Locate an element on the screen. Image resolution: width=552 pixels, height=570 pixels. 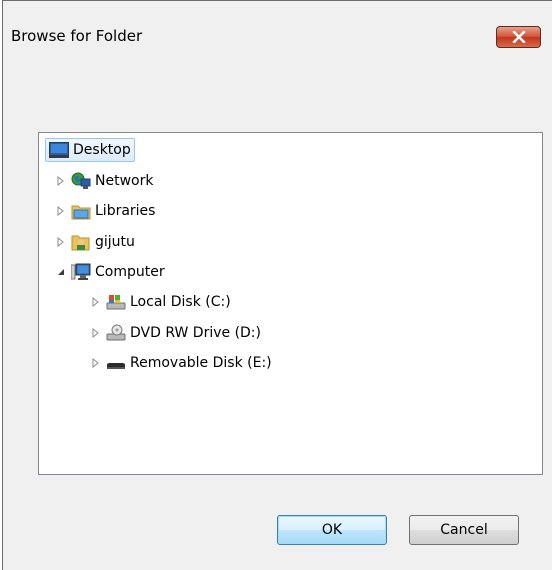
collapse-arrow-icon is located at coordinates (61, 272).